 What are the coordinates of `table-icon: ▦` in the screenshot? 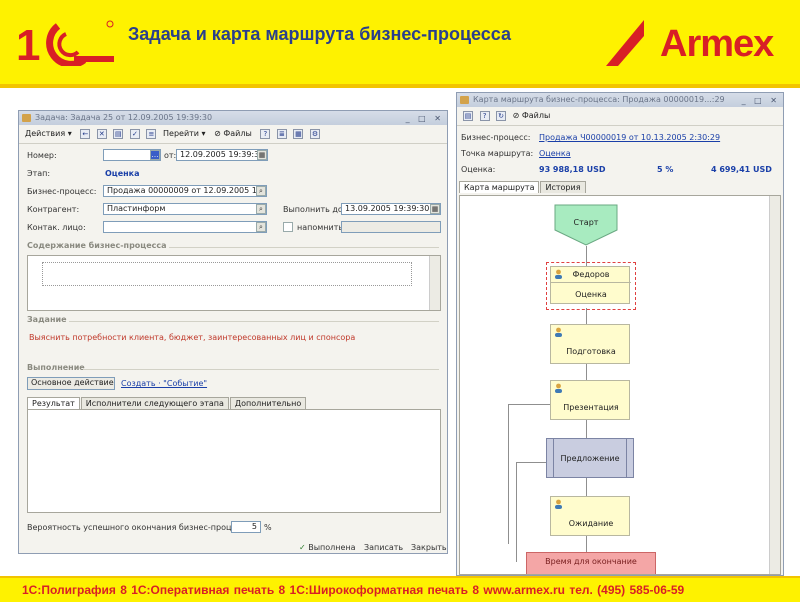 It's located at (298, 134).